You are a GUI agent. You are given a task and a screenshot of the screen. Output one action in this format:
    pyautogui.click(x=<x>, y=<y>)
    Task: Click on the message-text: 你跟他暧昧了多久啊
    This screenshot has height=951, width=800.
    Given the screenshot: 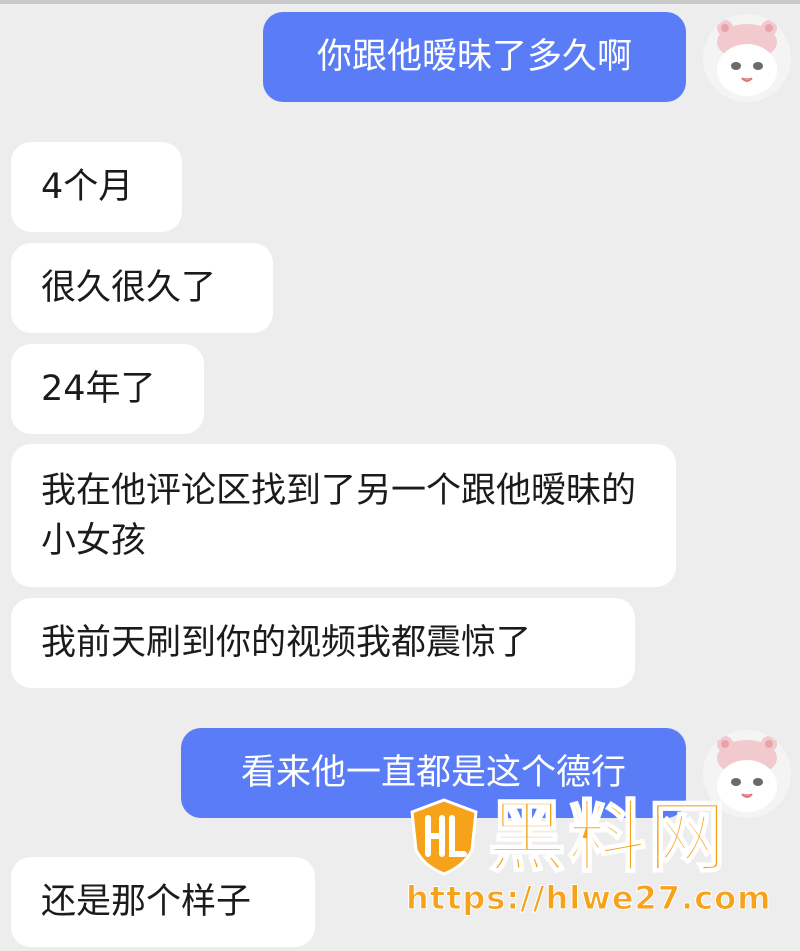 What is the action you would take?
    pyautogui.click(x=474, y=57)
    